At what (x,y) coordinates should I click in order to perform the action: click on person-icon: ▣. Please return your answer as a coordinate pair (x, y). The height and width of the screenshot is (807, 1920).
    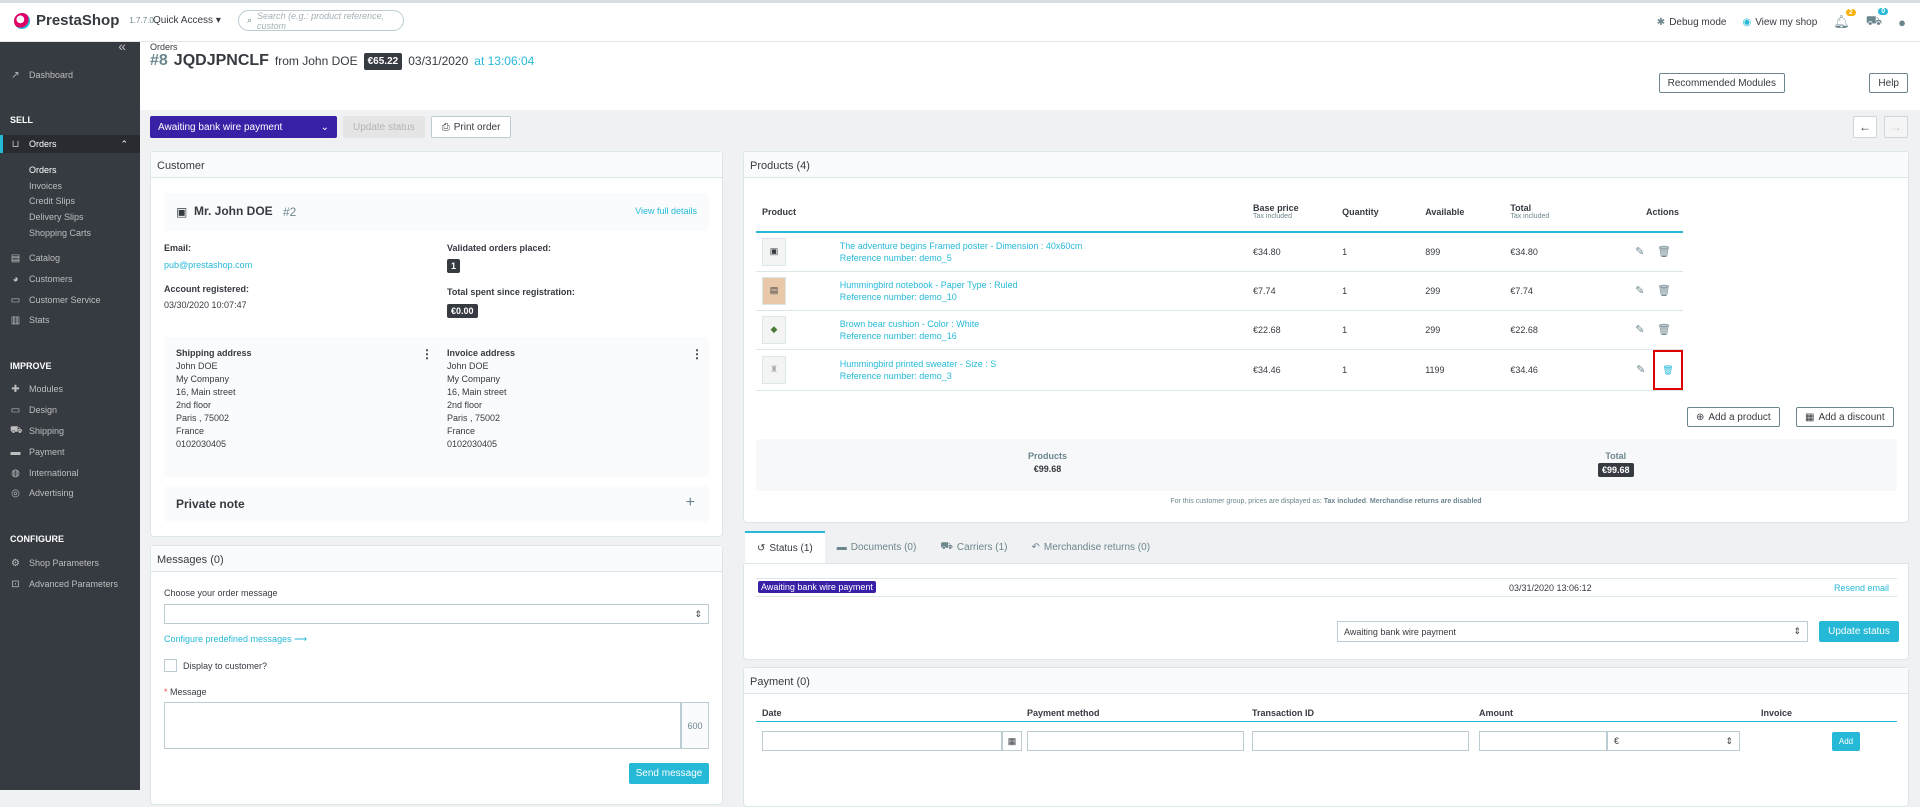
    Looking at the image, I should click on (182, 212).